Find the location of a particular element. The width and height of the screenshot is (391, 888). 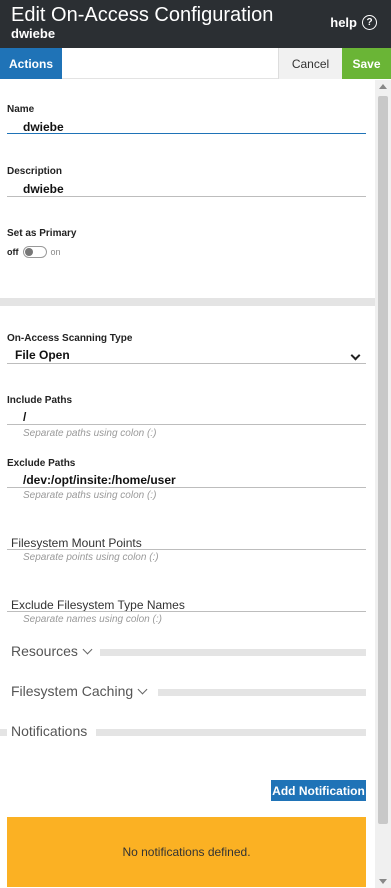

exclude-fs-types-hint: Separate names using colon (:) is located at coordinates (92, 619).